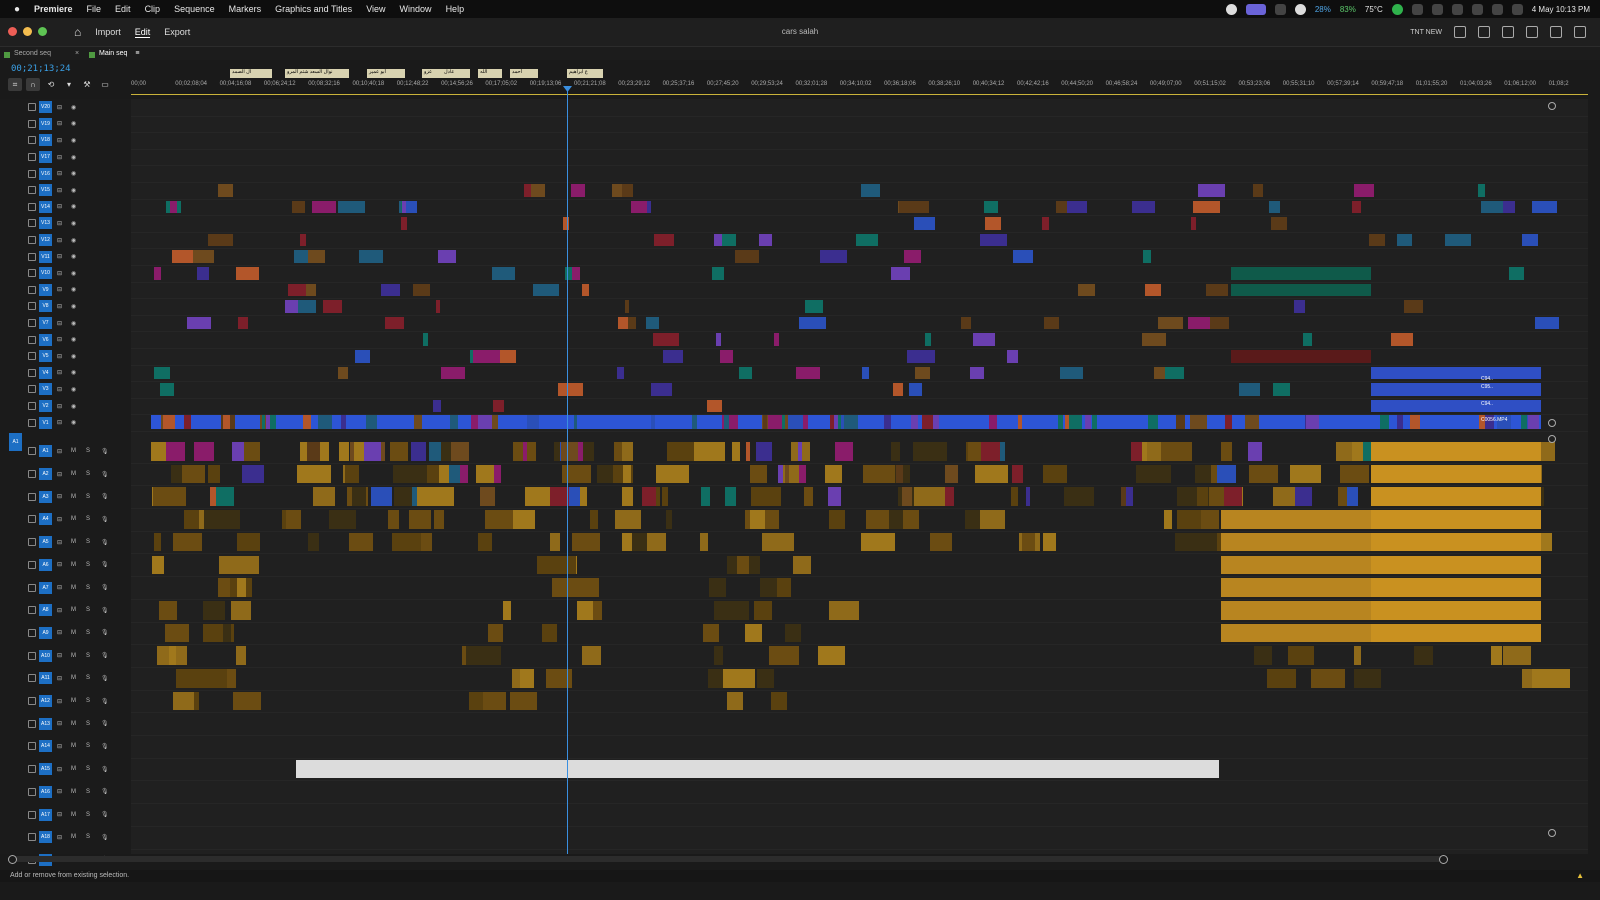 Image resolution: width=1600 pixels, height=900 pixels. Describe the element at coordinates (1552, 439) in the screenshot. I see `vscroll-knob-mid-b` at that location.